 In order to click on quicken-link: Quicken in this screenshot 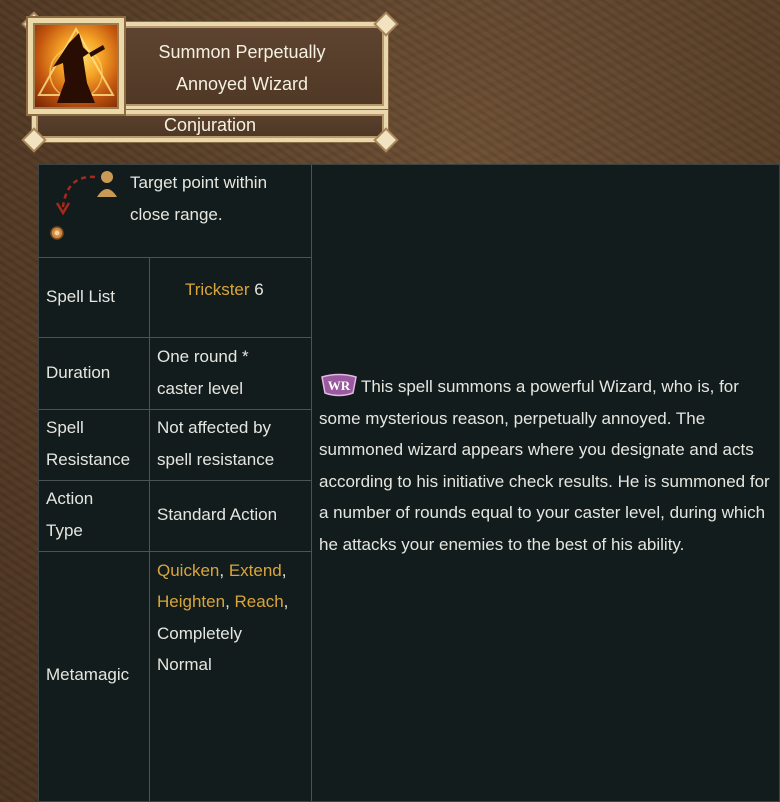, I will do `click(188, 570)`.